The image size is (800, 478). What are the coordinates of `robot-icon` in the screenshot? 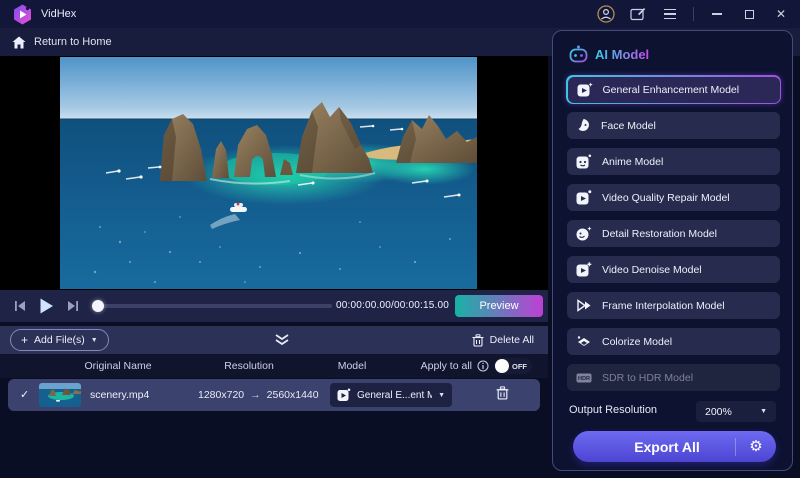 It's located at (578, 54).